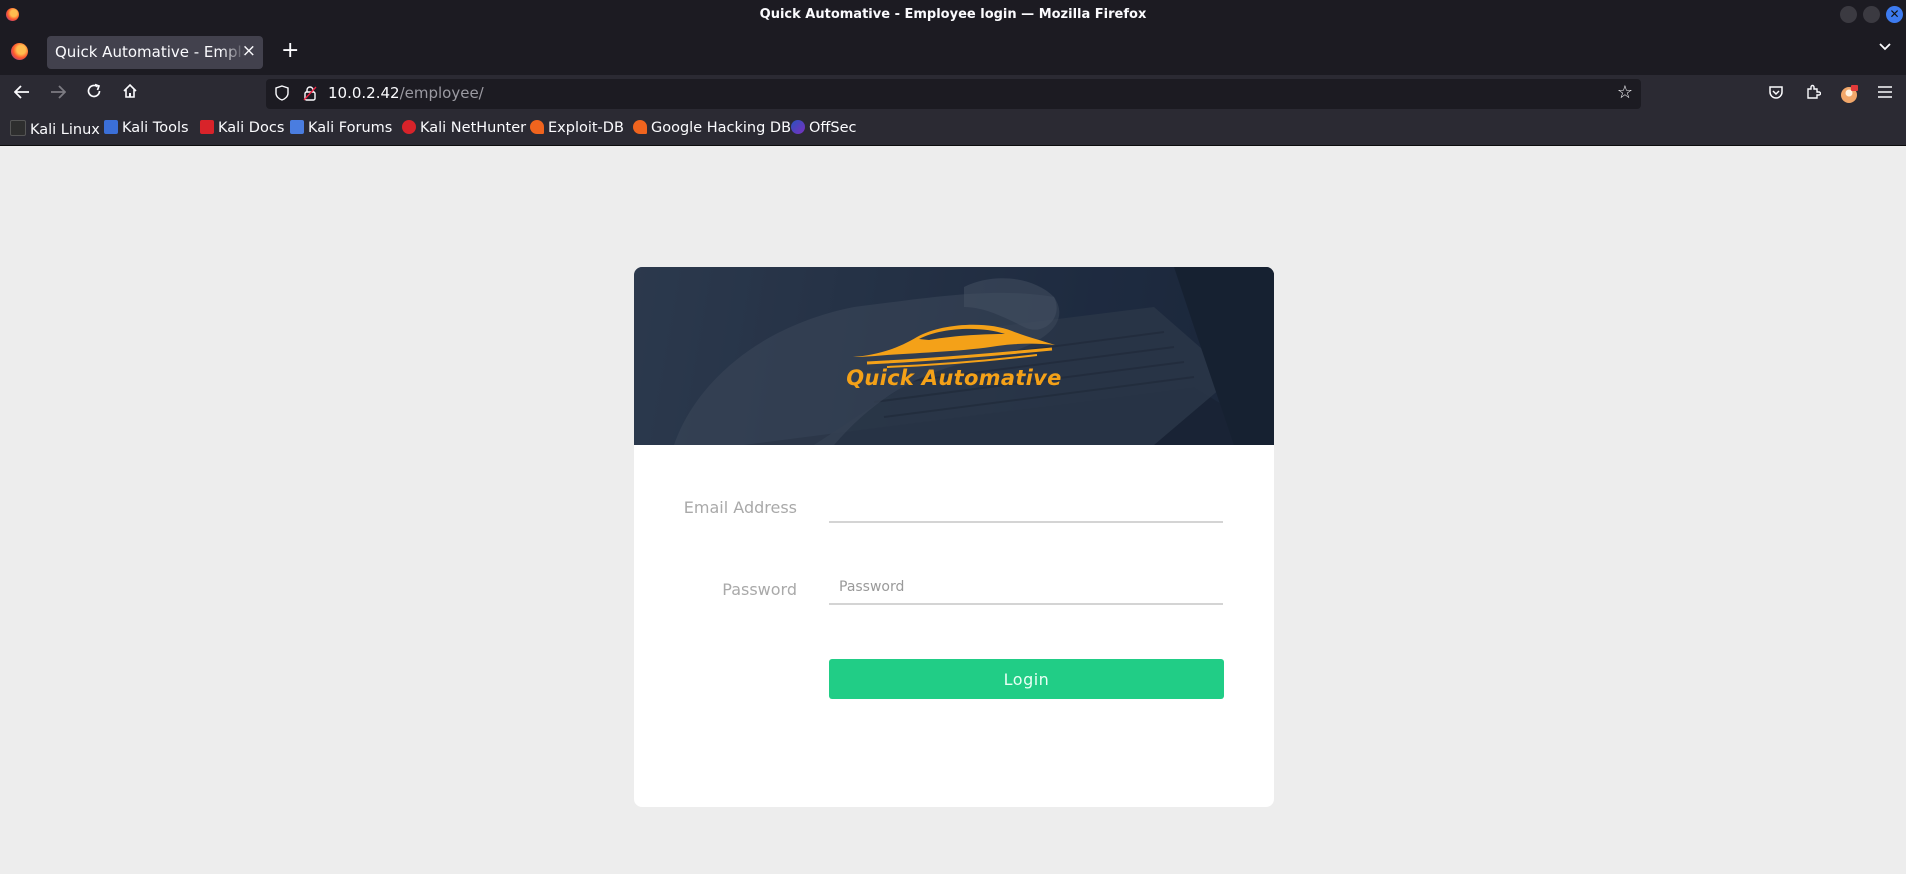 The width and height of the screenshot is (1906, 874). I want to click on tab-active: Quick Automative - Employee login ×, so click(155, 52).